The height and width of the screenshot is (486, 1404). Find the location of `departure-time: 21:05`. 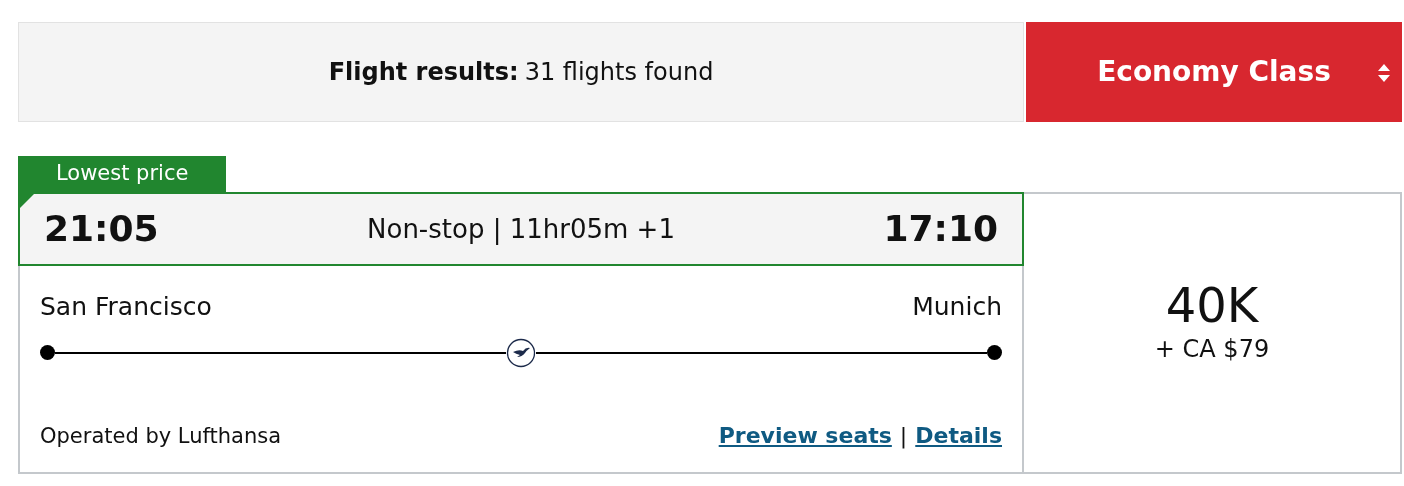

departure-time: 21:05 is located at coordinates (101, 229).